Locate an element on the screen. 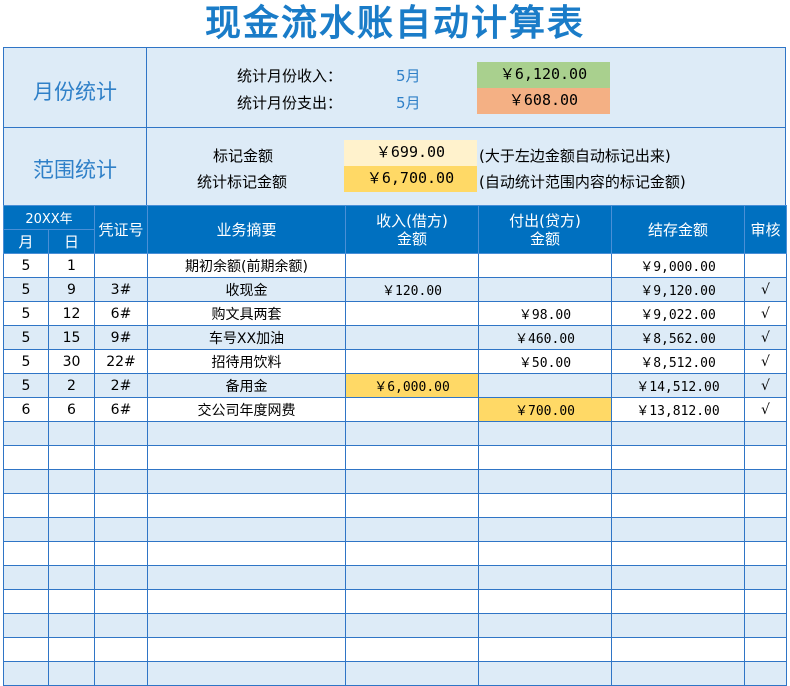 The height and width of the screenshot is (686, 790). income-month: 5月 is located at coordinates (408, 75).